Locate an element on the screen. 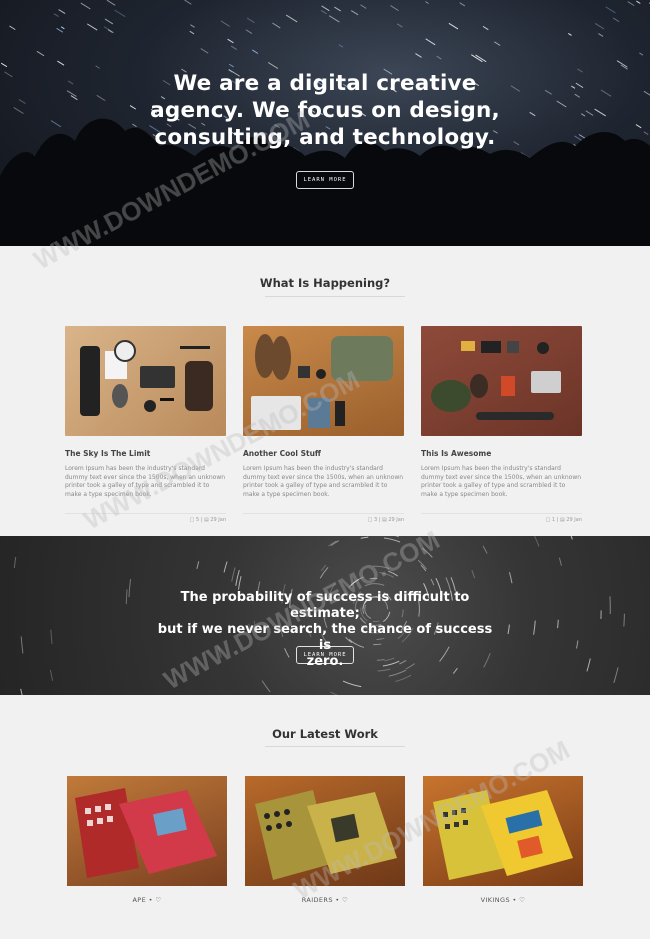  portfolio-name: RAIDERS is located at coordinates (317, 900).